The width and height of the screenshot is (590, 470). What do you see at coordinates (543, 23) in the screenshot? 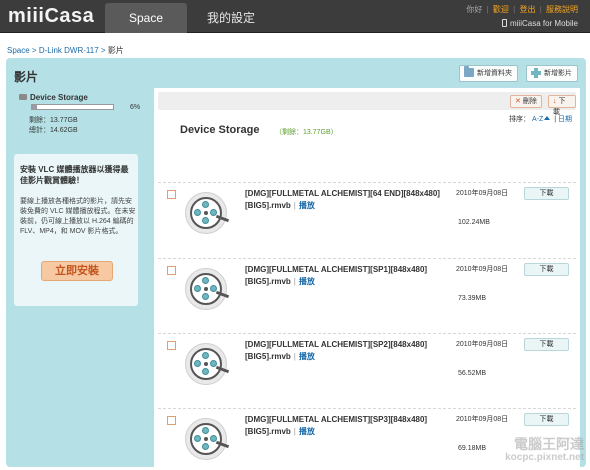
I see `mobile-link-label: miiiCasa for Mobile` at bounding box center [543, 23].